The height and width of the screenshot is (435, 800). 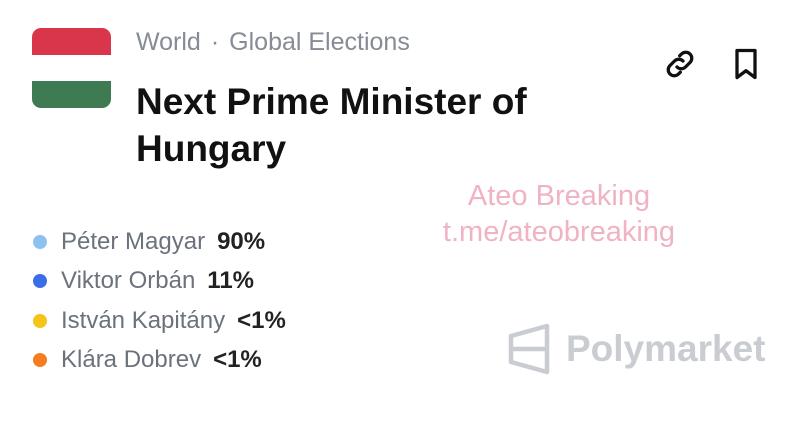 I want to click on outcome-item: Péter Magyar 90%, so click(x=159, y=242).